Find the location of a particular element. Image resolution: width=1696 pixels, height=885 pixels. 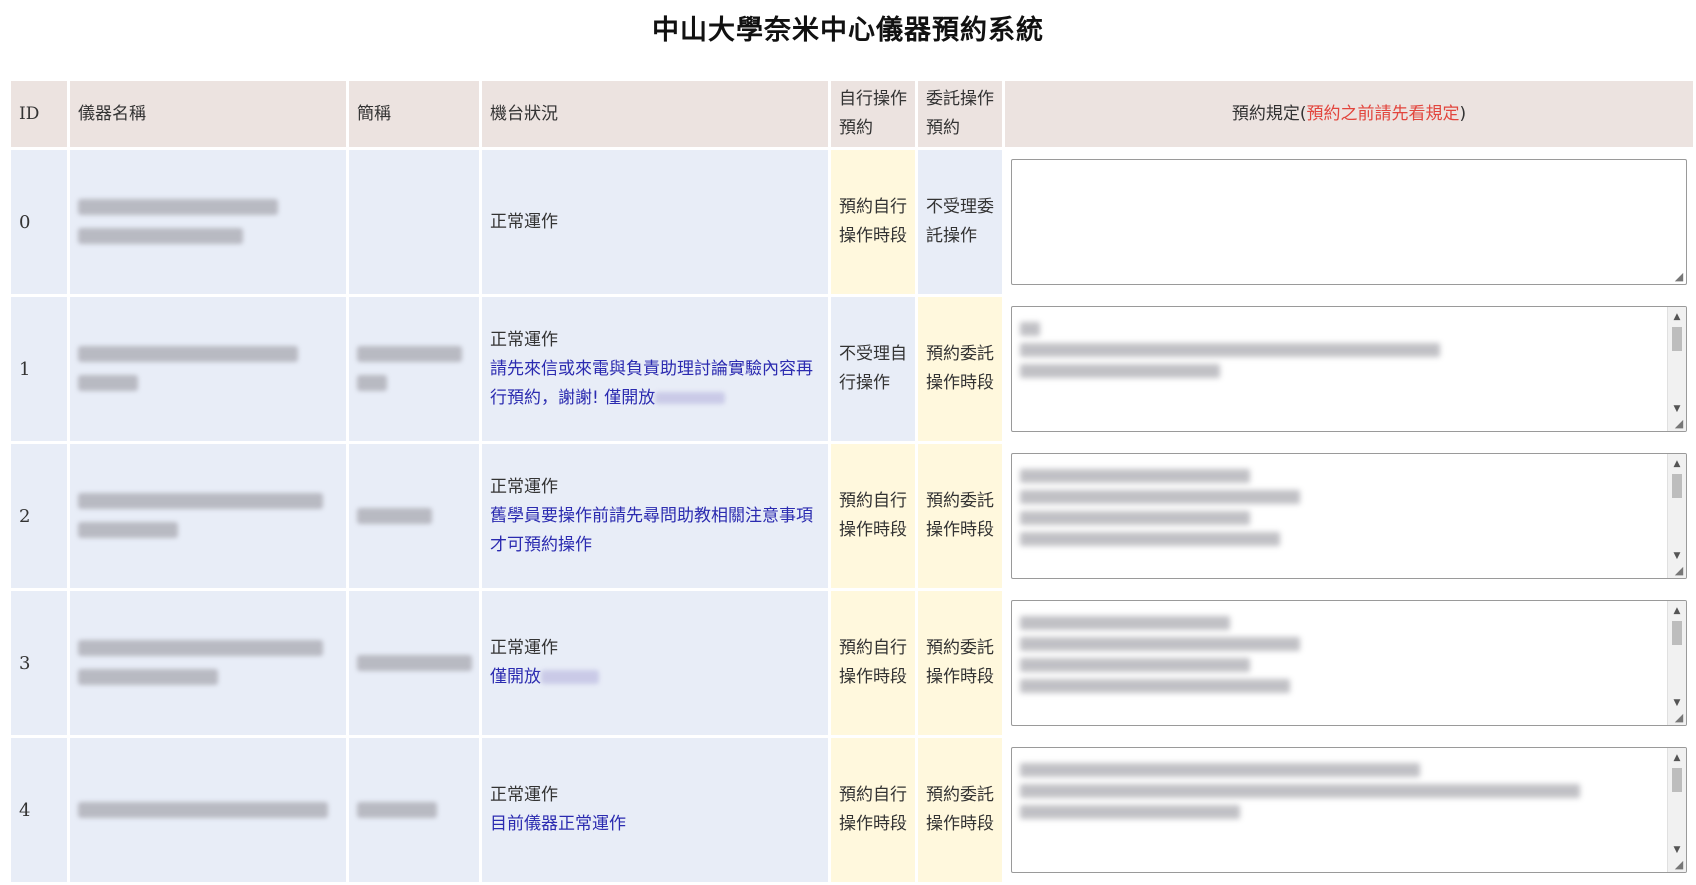

page-title: 中山大學奈米中心儀器預約系統 is located at coordinates (848, 30).